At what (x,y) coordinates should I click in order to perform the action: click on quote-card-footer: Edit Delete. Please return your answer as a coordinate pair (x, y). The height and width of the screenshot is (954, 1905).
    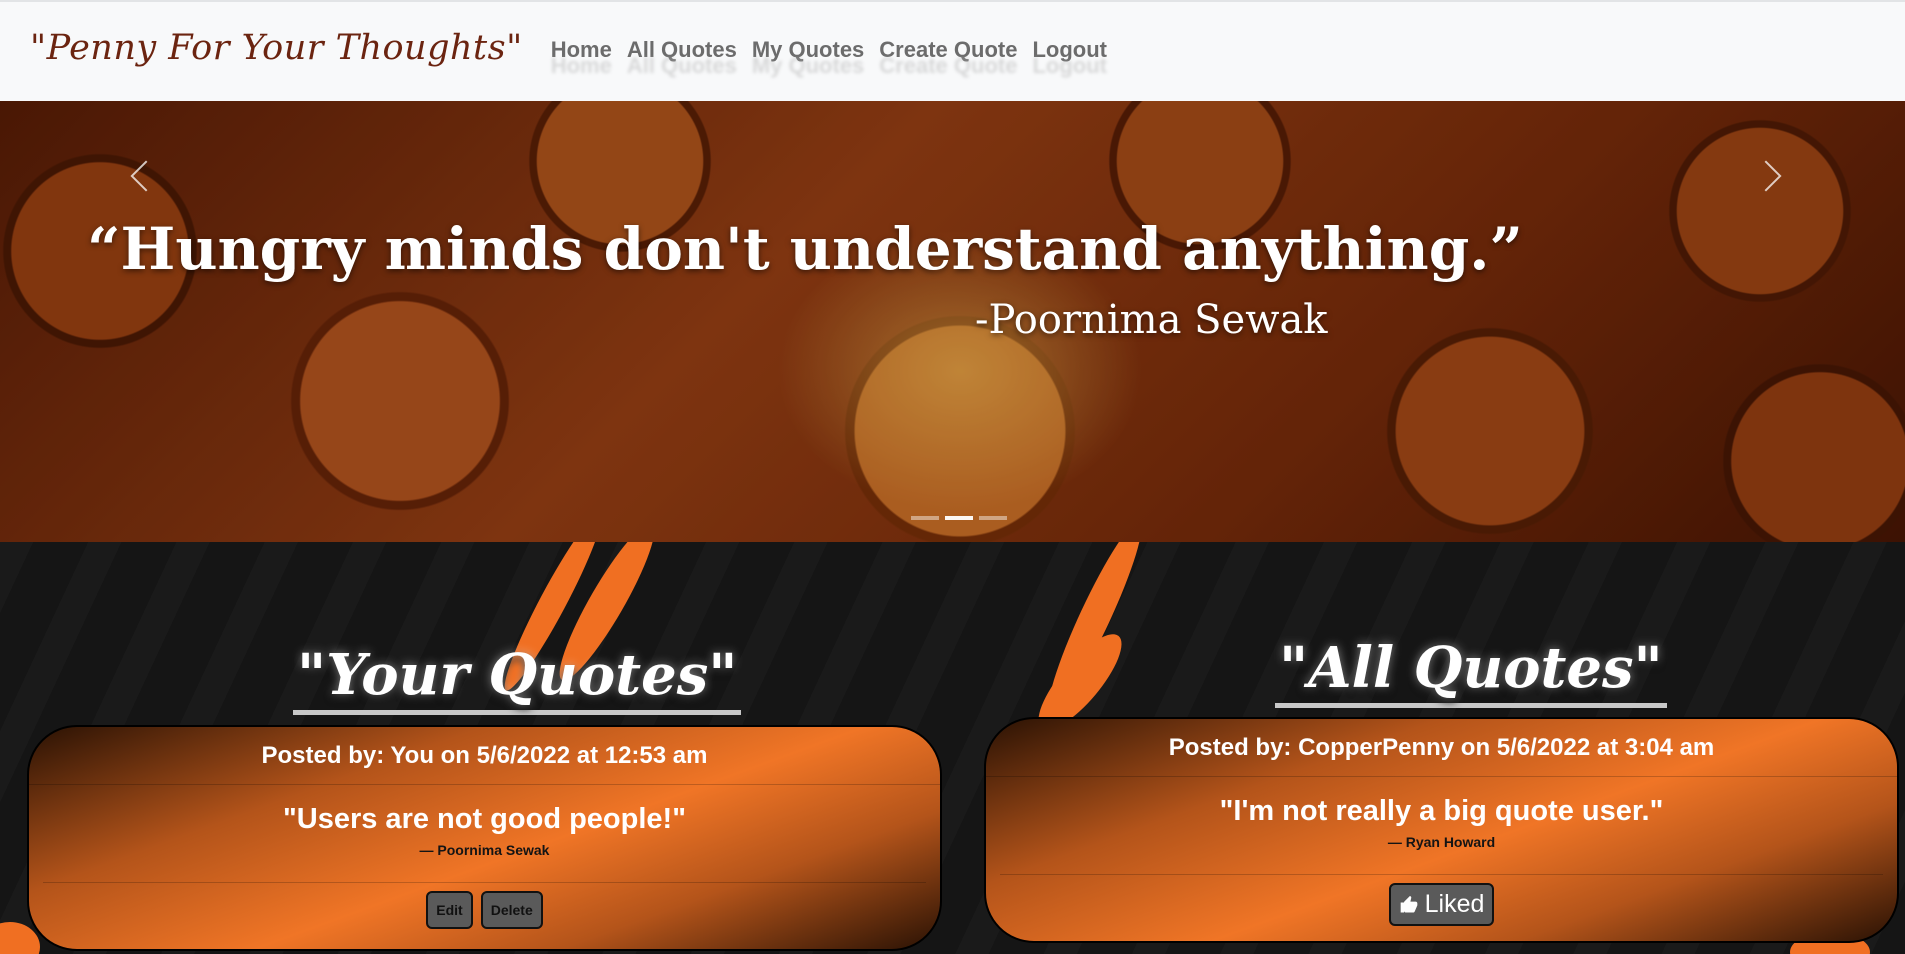
    Looking at the image, I should click on (484, 915).